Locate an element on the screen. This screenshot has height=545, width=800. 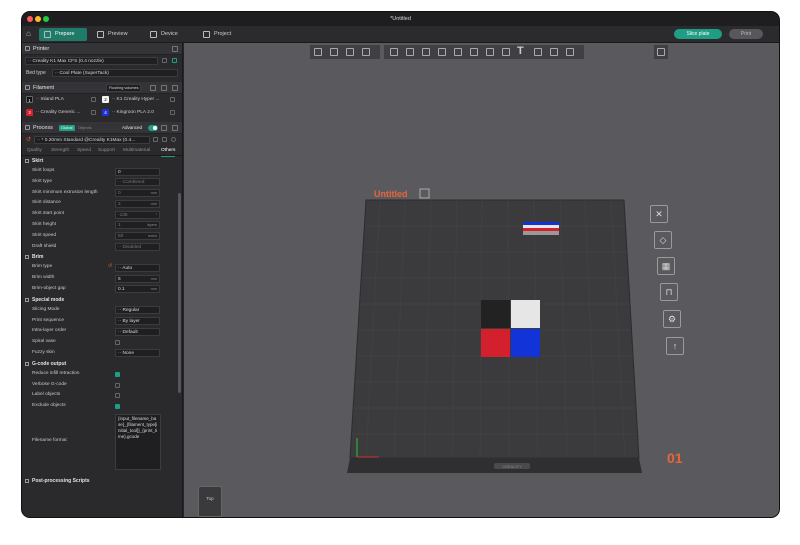
compare-icon is located at coordinates (164, 128).